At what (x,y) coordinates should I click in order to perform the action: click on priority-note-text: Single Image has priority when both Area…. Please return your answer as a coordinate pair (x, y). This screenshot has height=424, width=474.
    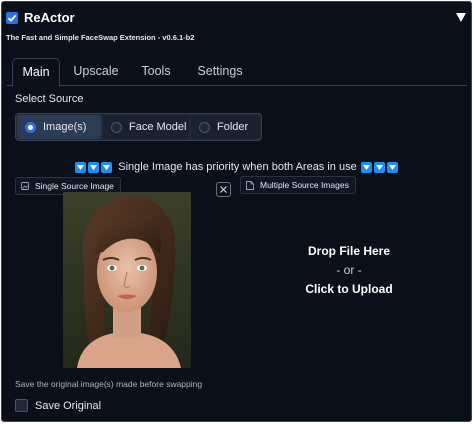
    Looking at the image, I should click on (237, 167).